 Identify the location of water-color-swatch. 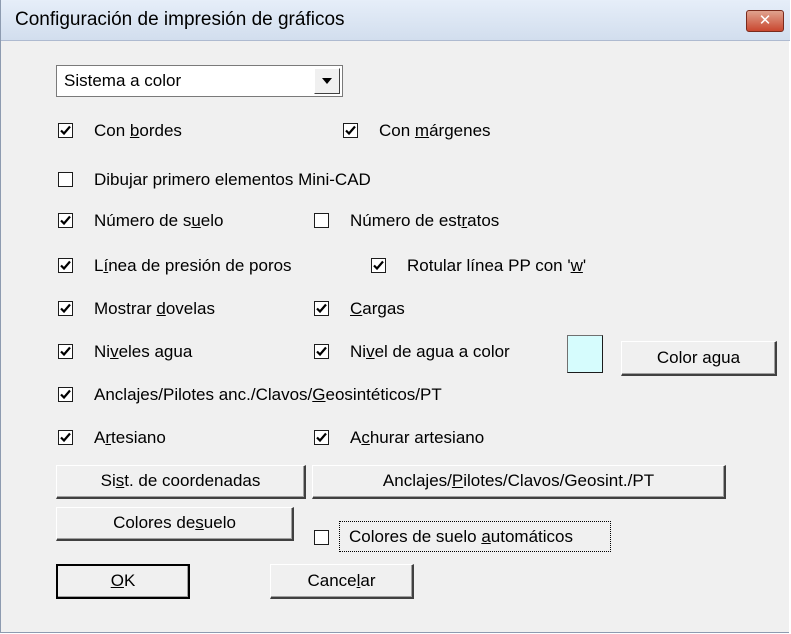
(585, 354).